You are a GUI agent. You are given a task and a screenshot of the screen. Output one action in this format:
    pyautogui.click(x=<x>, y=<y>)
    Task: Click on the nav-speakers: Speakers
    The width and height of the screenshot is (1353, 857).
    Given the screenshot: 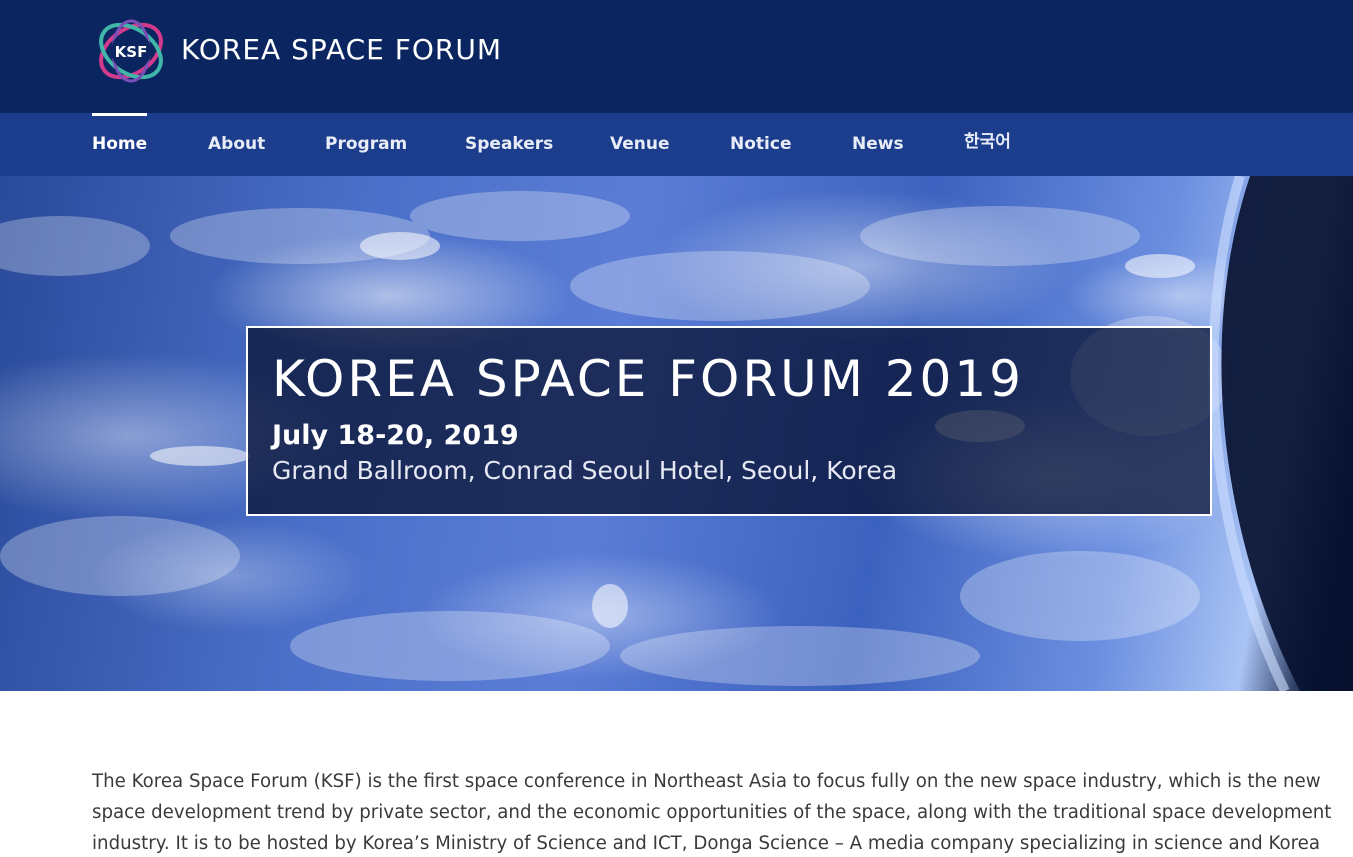 What is the action you would take?
    pyautogui.click(x=509, y=144)
    